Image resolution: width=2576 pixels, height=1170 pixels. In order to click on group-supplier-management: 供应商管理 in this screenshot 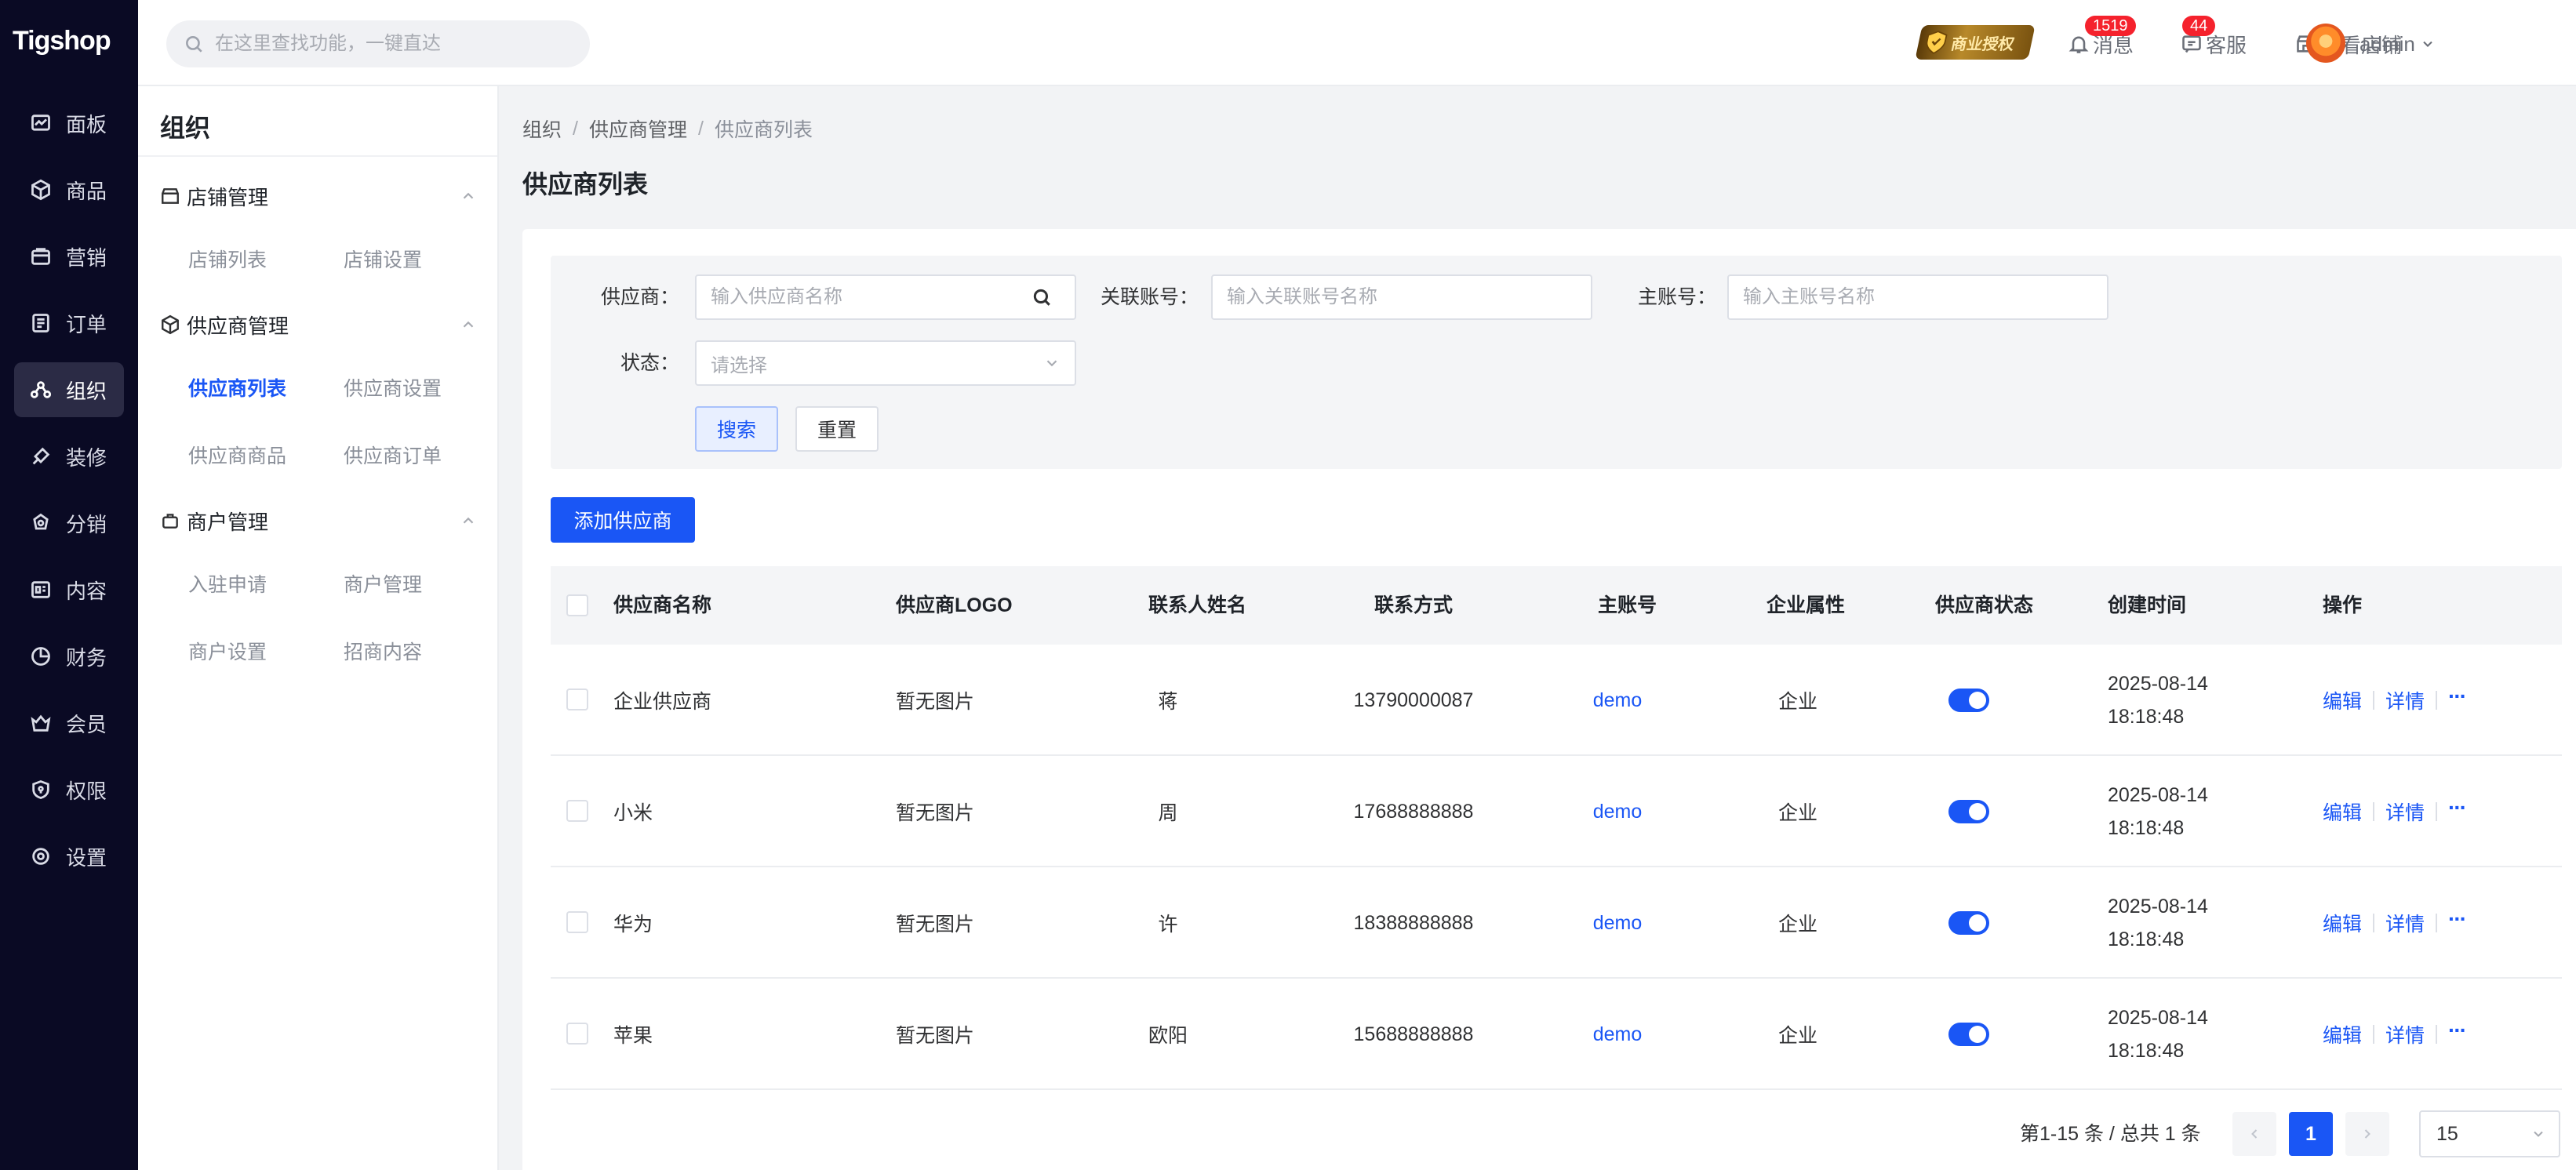, I will do `click(318, 324)`.